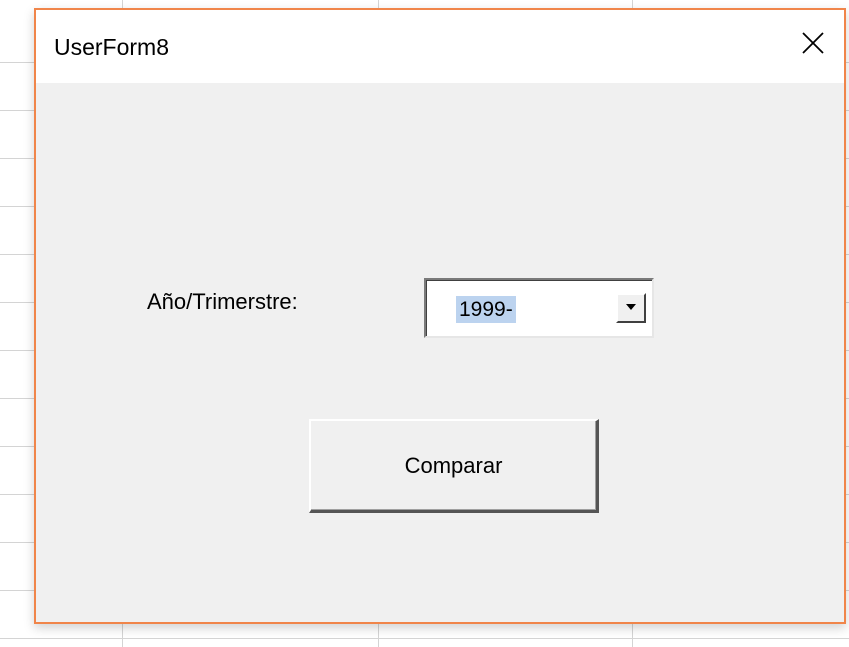 The image size is (849, 647). What do you see at coordinates (222, 301) in the screenshot?
I see `year-quarter-label: Año/Trimerstre:` at bounding box center [222, 301].